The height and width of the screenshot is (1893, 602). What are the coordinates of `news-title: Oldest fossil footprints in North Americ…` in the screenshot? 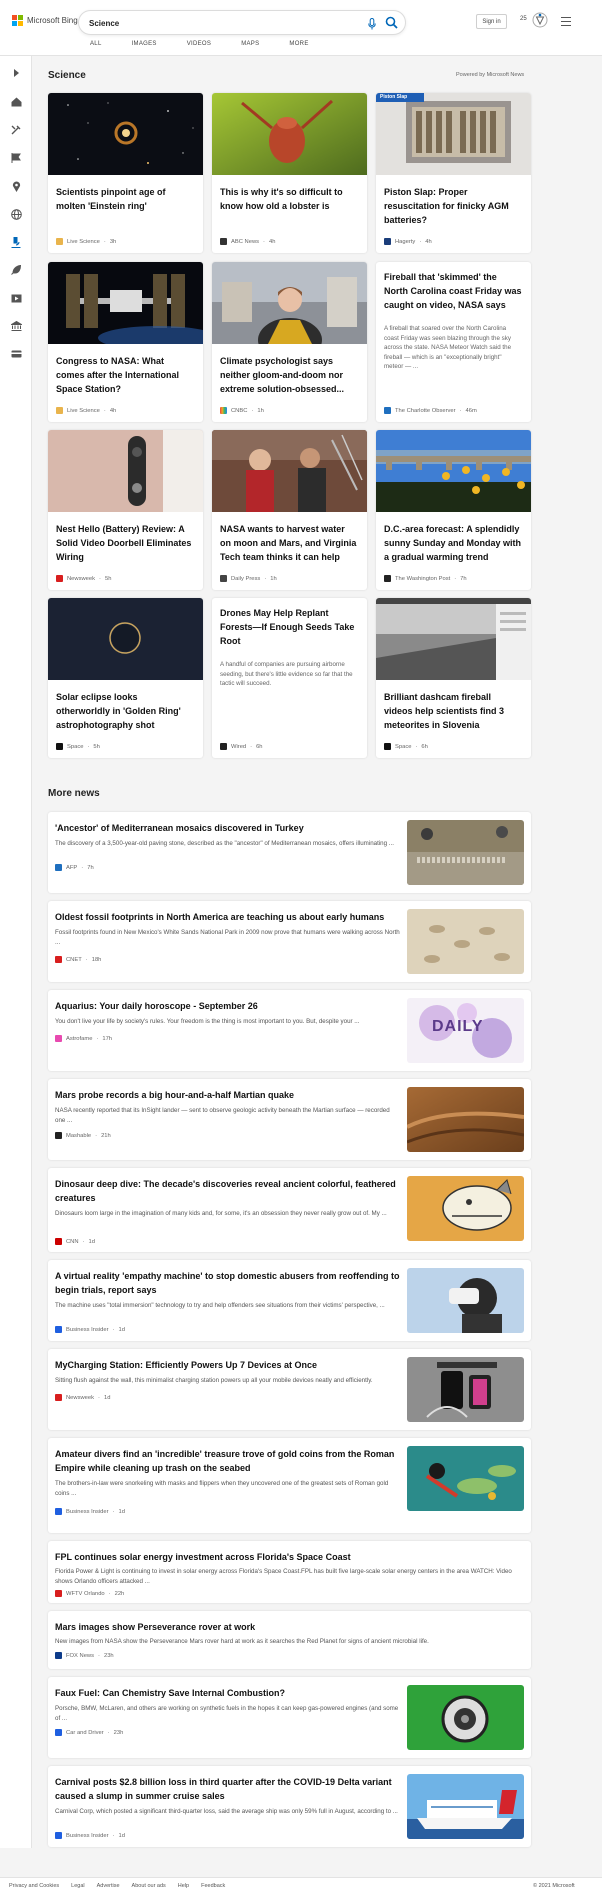 It's located at (227, 917).